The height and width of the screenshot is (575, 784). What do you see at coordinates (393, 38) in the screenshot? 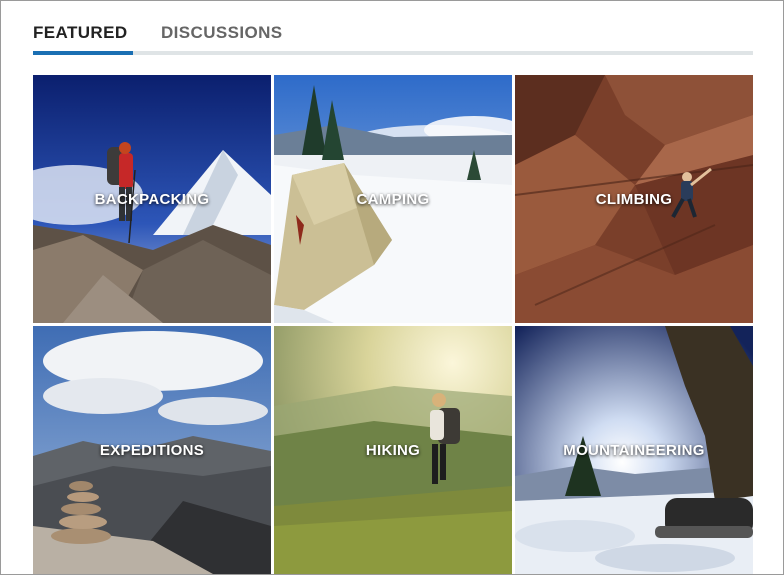
I see `tab-bar: FEATURED DISCUSSIONS` at bounding box center [393, 38].